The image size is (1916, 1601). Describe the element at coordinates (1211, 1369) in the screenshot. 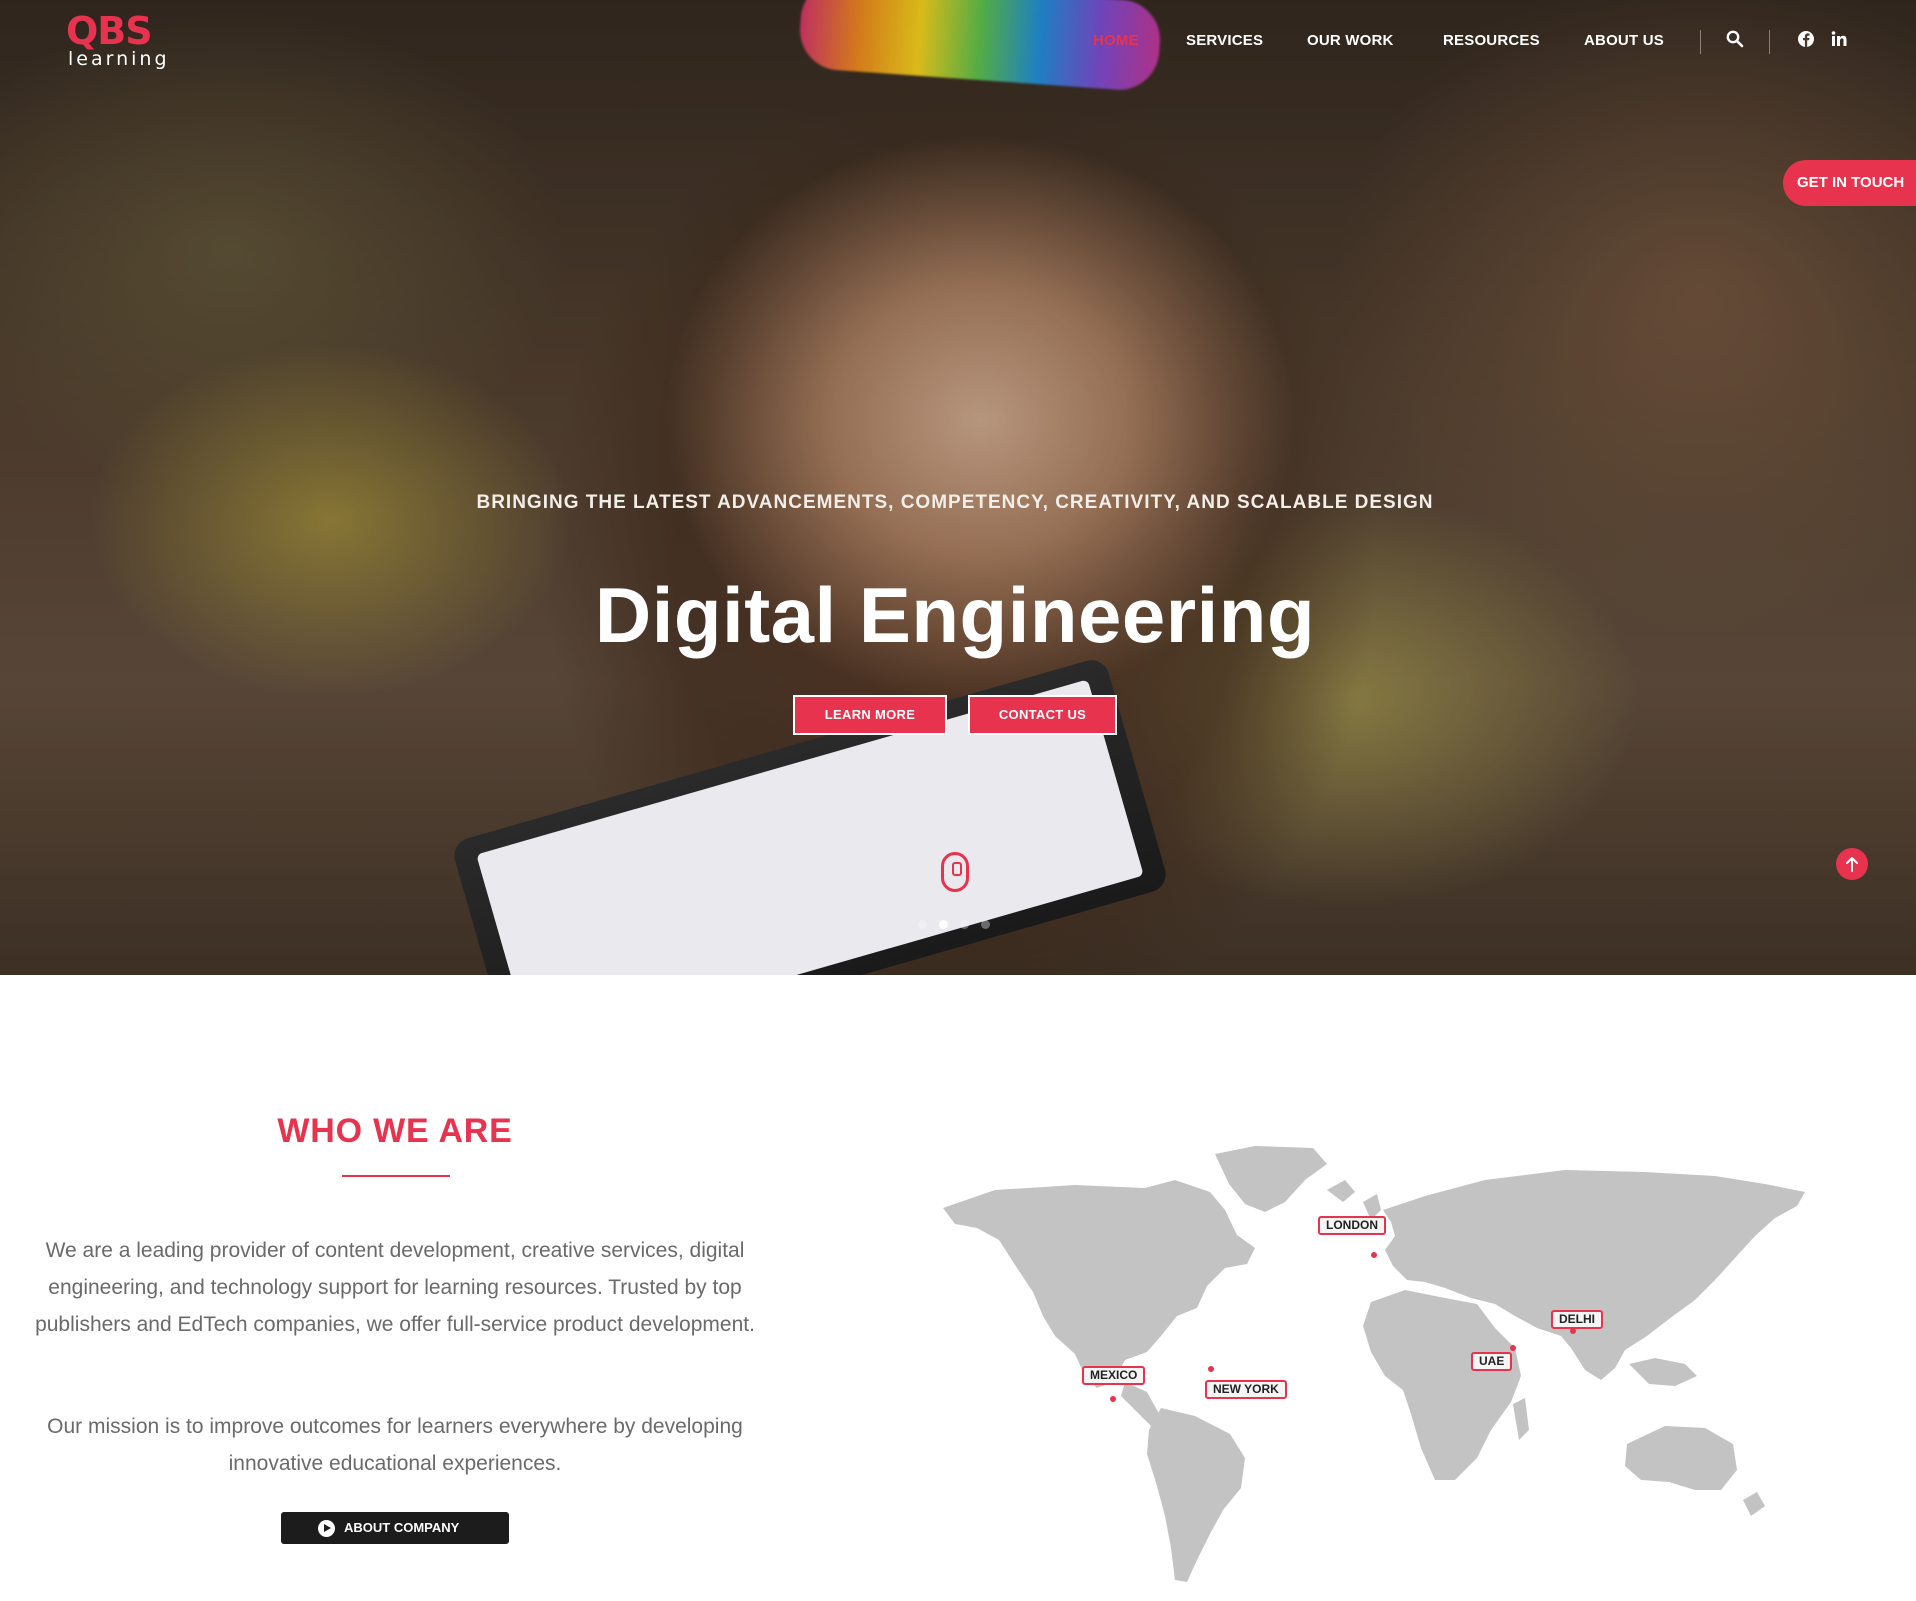

I see `map-pin-new-york` at that location.